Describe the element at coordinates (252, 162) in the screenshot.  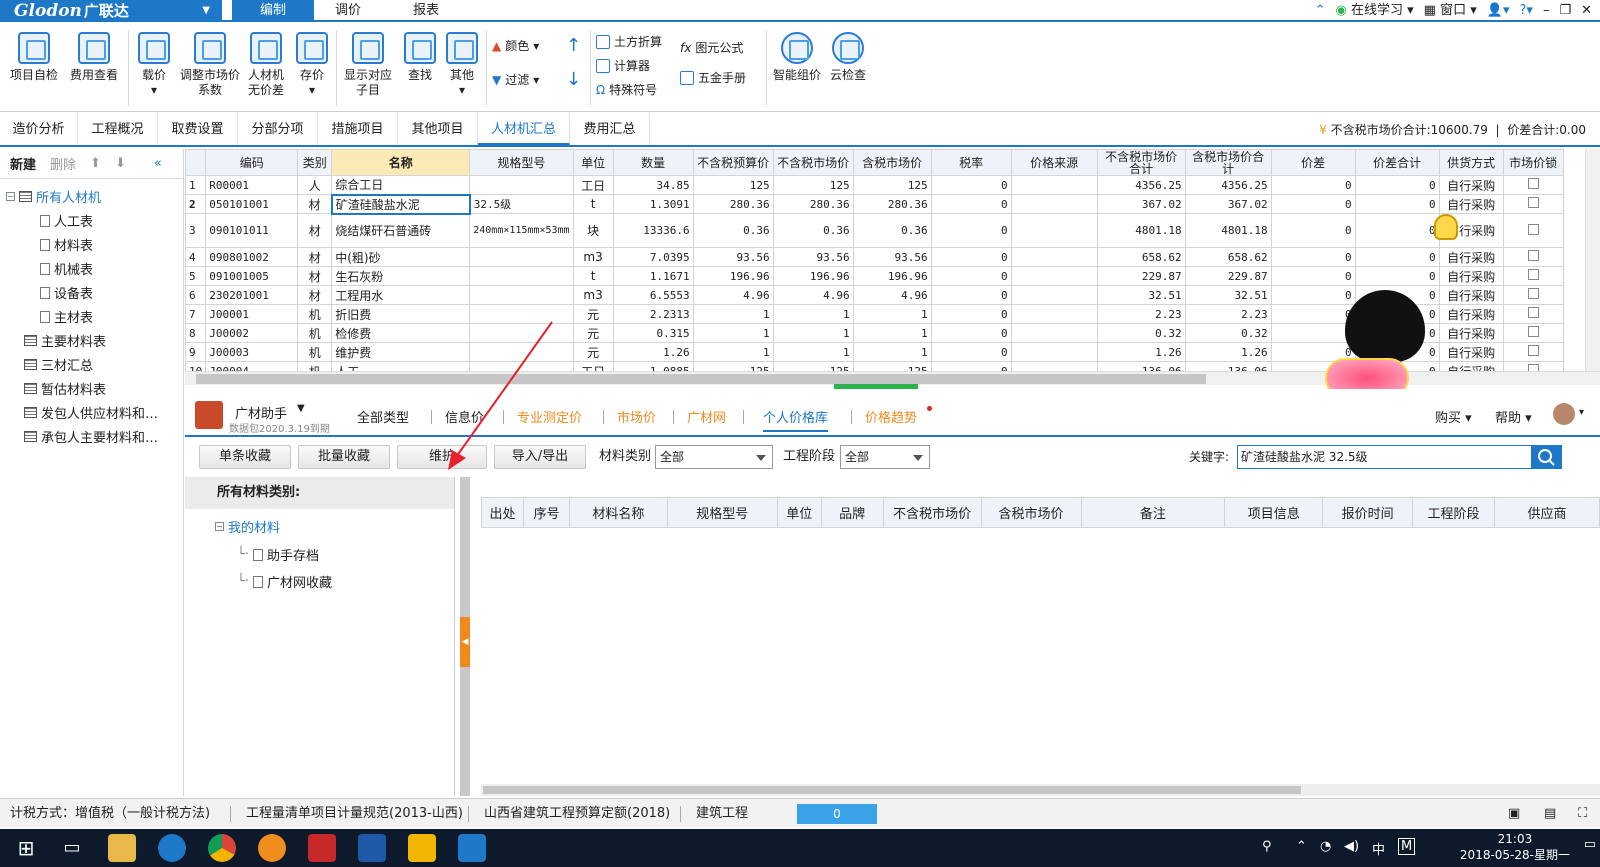
I see `column-header: 编码` at that location.